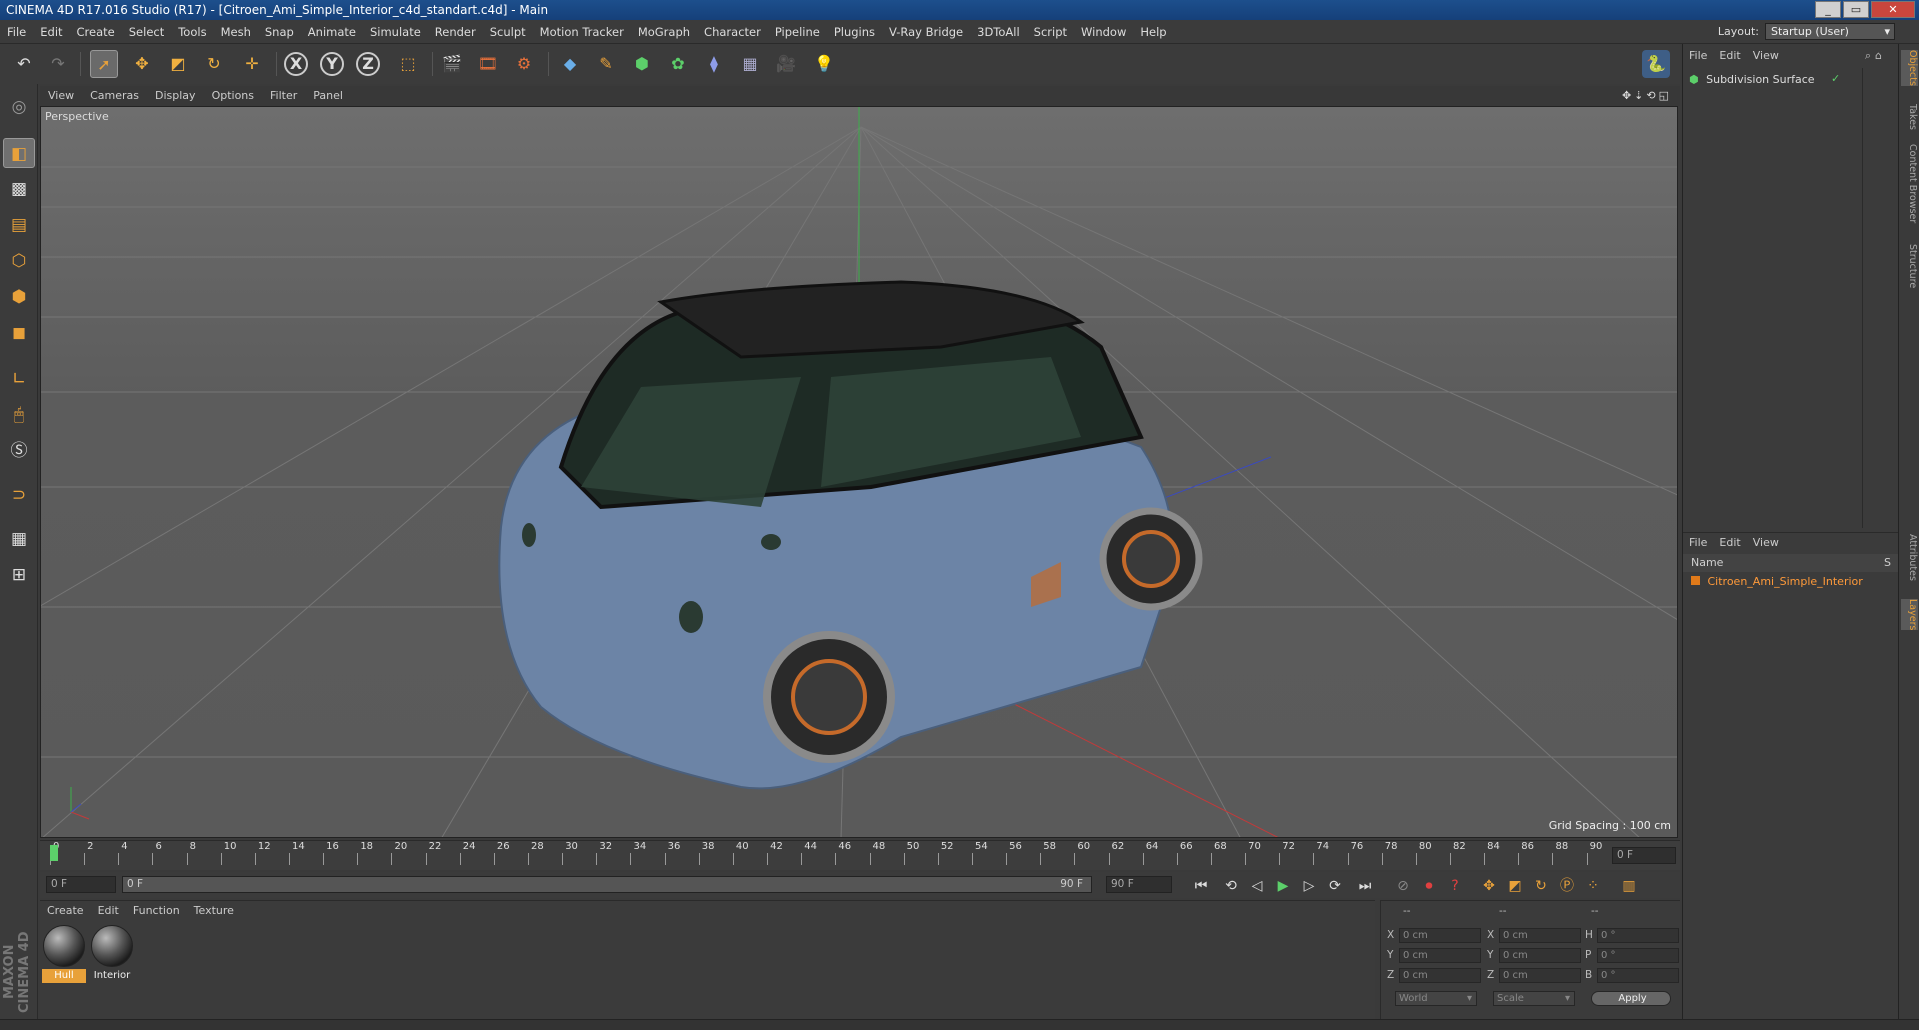 This screenshot has width=1919, height=1030. Describe the element at coordinates (114, 96) in the screenshot. I see `viewport-menu-cameras: Cameras` at that location.